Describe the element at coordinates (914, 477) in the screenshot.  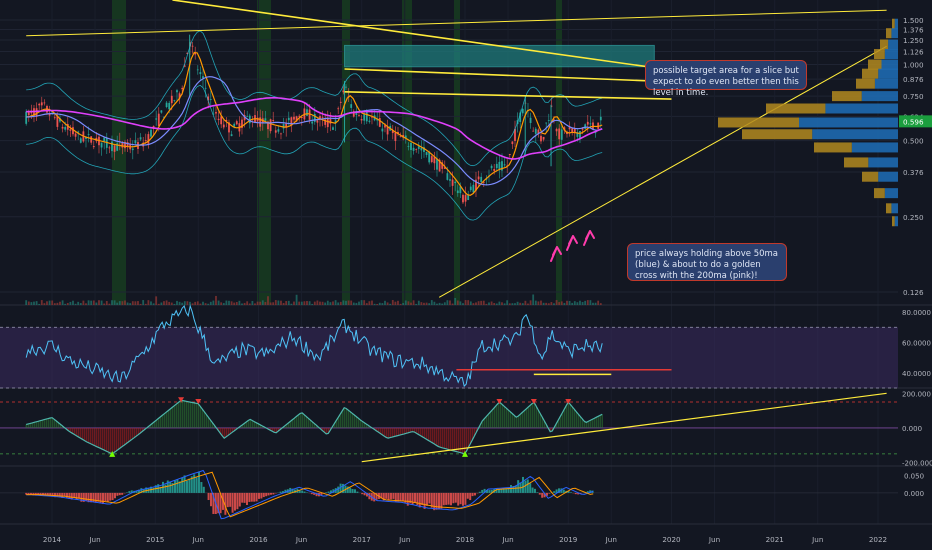
I see `macd-tick-label: 0.050` at that location.